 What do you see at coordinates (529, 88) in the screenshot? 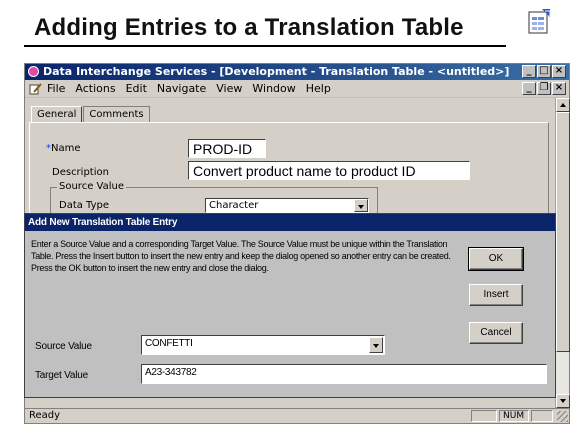
I see `mdi-minimize-button: _` at bounding box center [529, 88].